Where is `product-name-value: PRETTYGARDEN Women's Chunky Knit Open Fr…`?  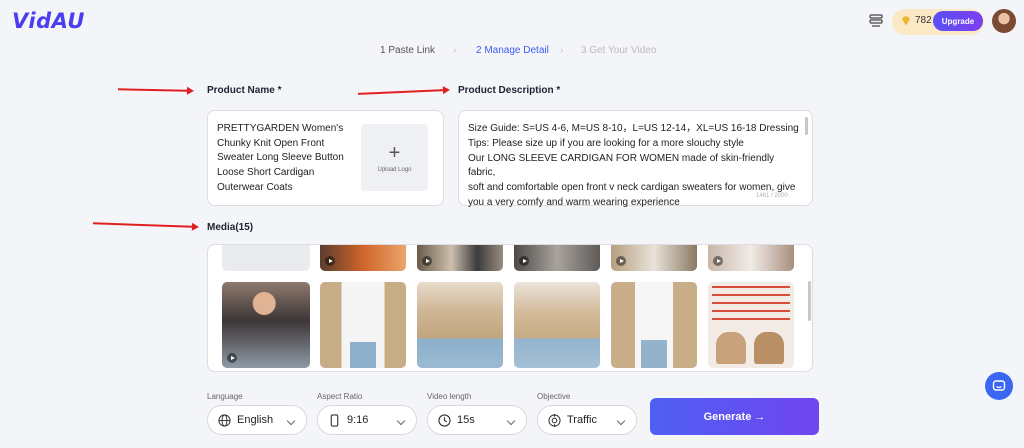 product-name-value: PRETTYGARDEN Women's Chunky Knit Open Fr… is located at coordinates (287, 159).